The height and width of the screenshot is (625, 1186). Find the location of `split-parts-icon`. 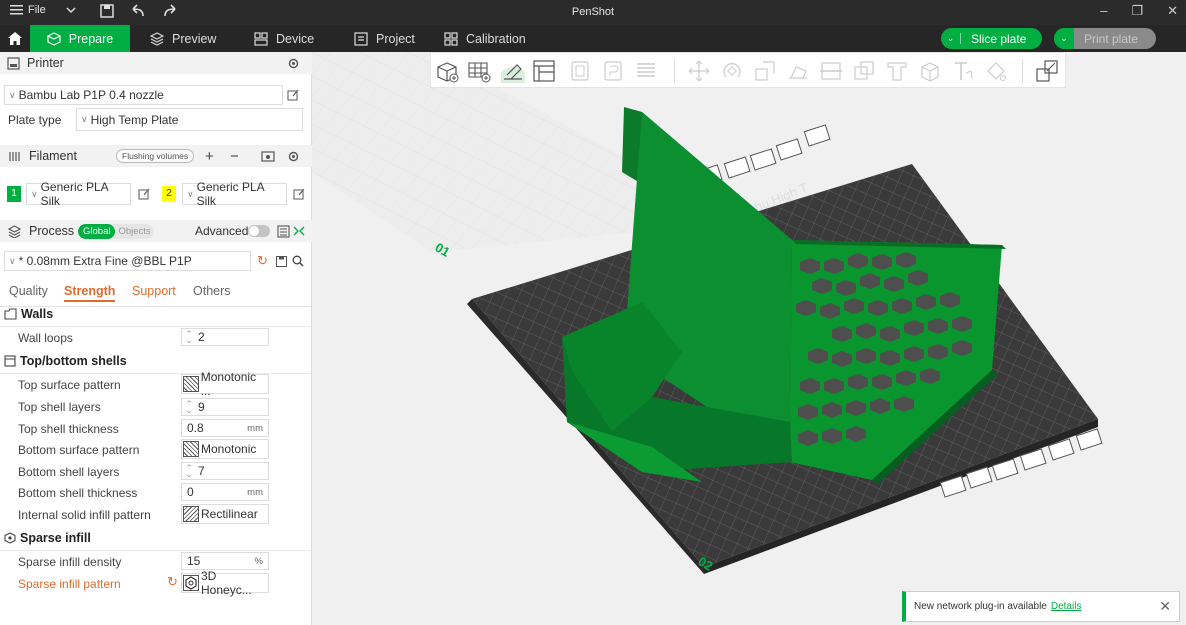

split-parts-icon is located at coordinates (613, 71).